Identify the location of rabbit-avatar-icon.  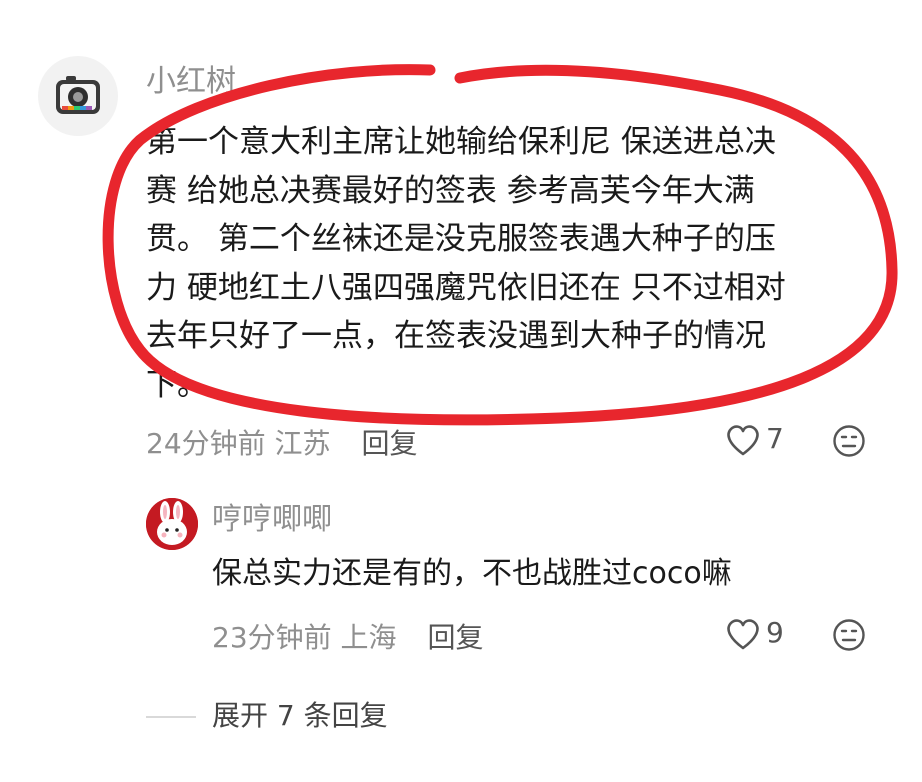
(172, 524).